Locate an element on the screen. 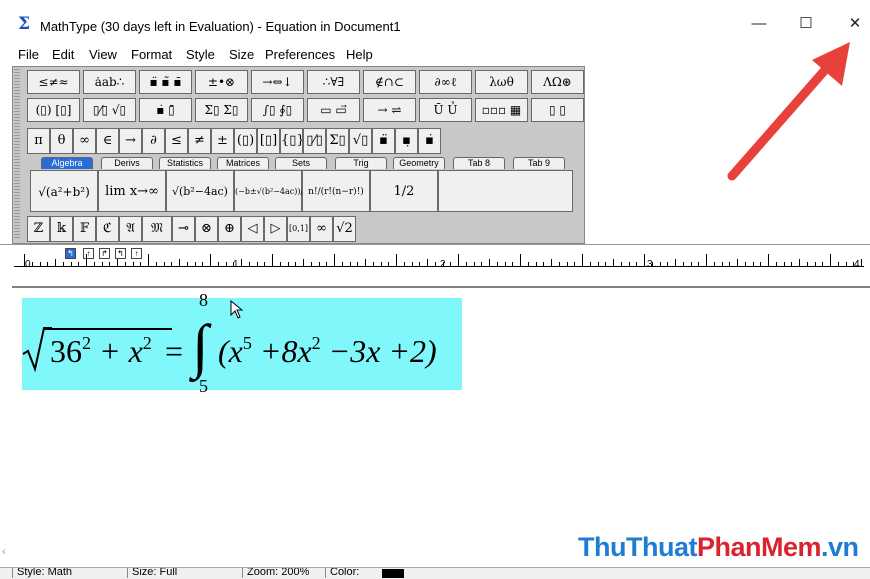  fraktur-m-button: 𝔐 is located at coordinates (157, 229).